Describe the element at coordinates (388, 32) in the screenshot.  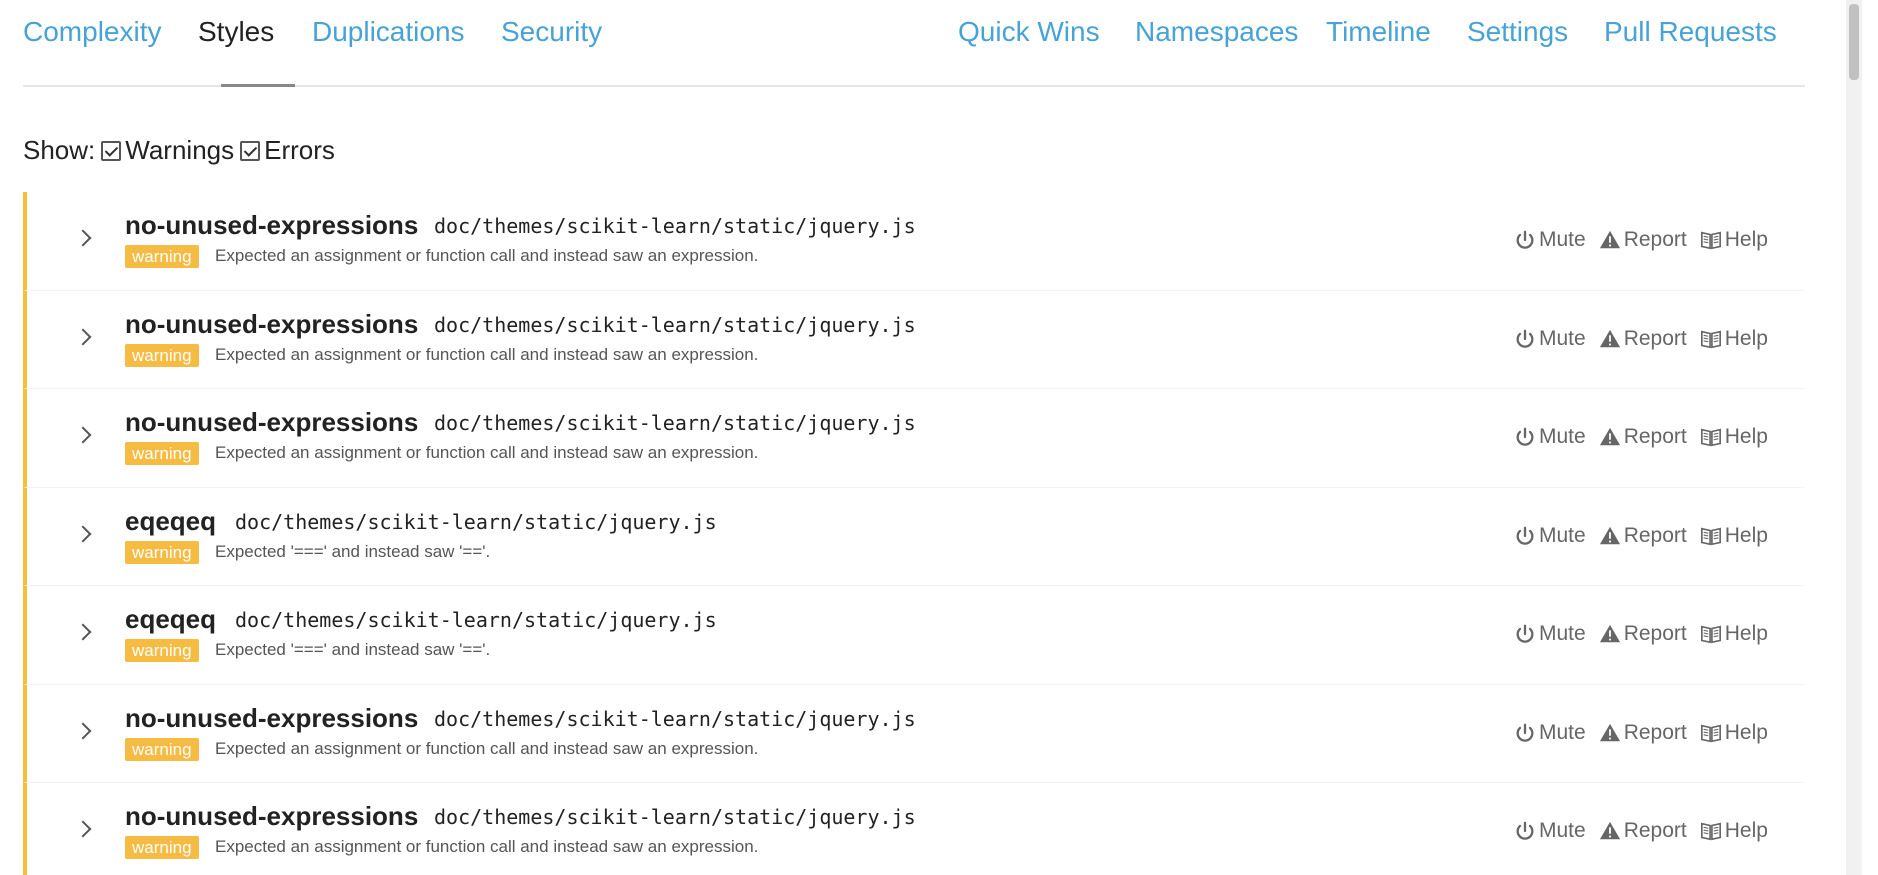
I see `tab-duplications: Duplications` at that location.